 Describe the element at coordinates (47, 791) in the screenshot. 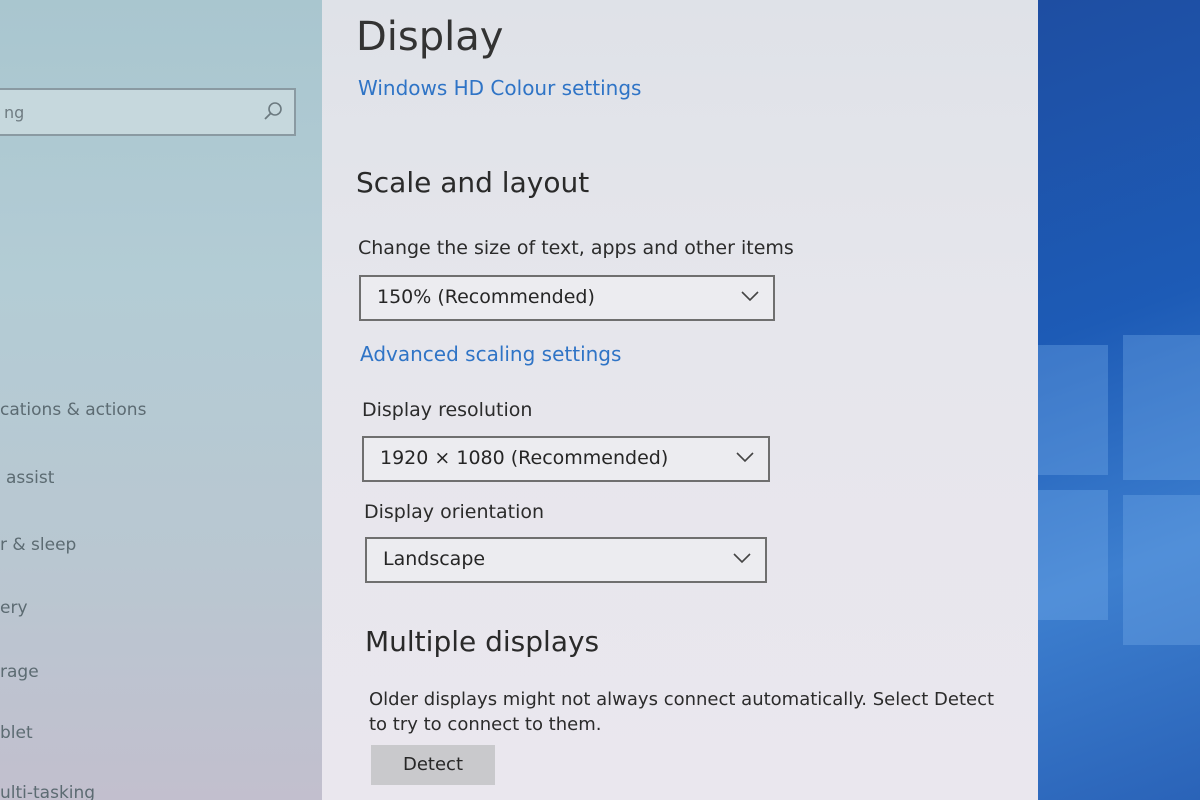

I see `sidebar-item-multitasking: ulti-tasking` at that location.